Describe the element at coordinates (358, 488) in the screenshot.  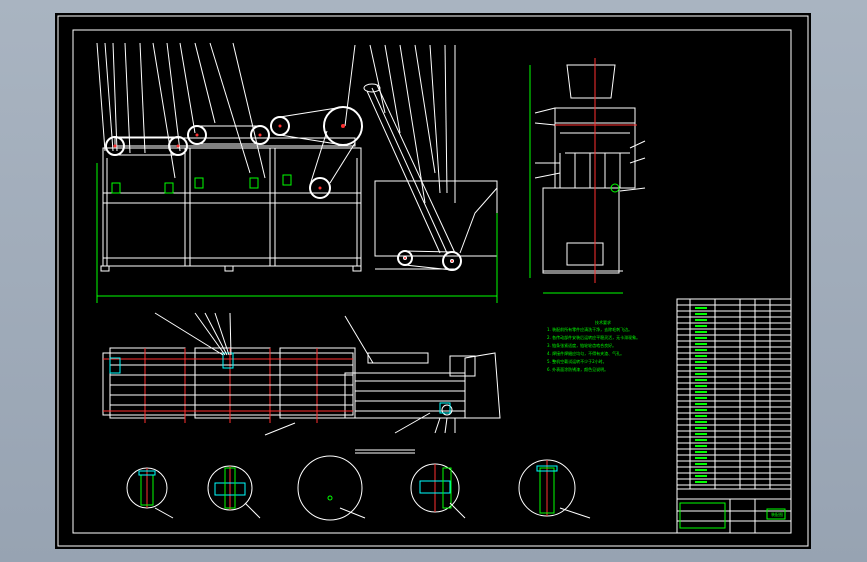
I see `detail-views` at that location.